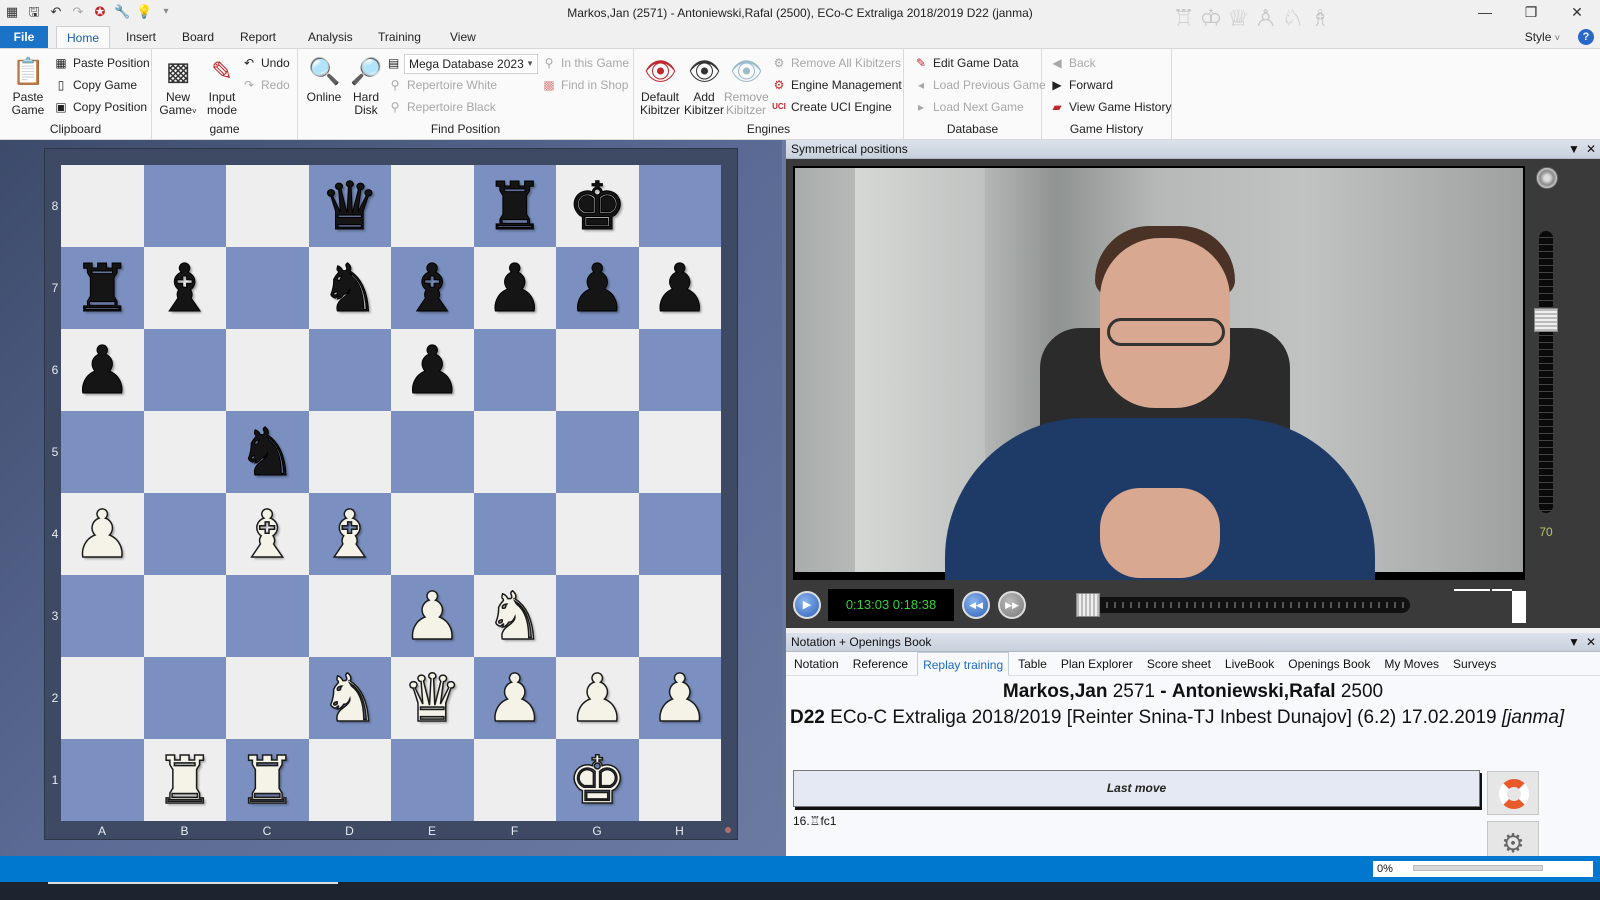 The width and height of the screenshot is (1600, 900). What do you see at coordinates (1513, 793) in the screenshot?
I see `help-lifebuoy-button` at bounding box center [1513, 793].